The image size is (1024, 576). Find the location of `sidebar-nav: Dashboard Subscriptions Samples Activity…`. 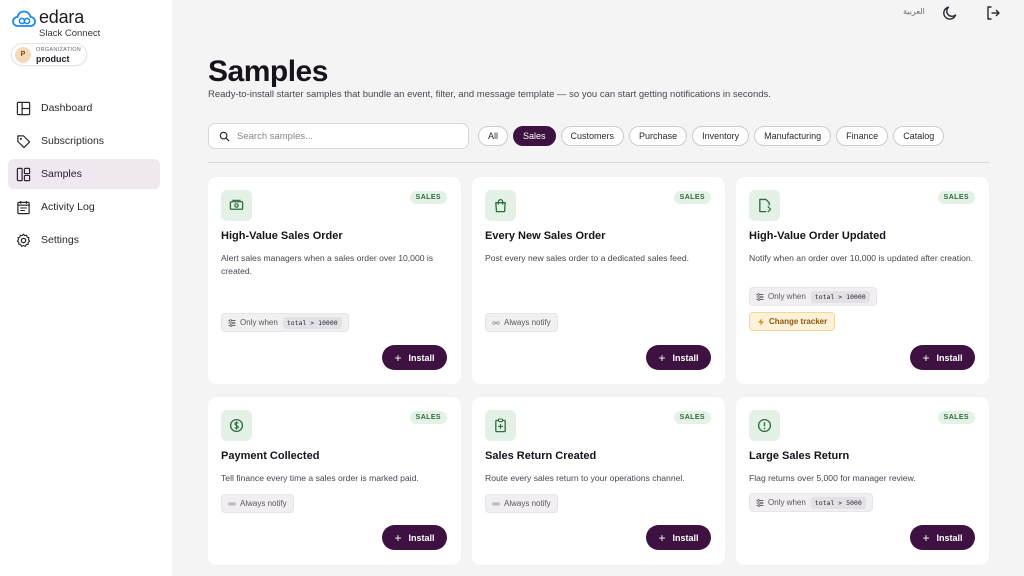

sidebar-nav: Dashboard Subscriptions Samples Activity… is located at coordinates (84, 175).